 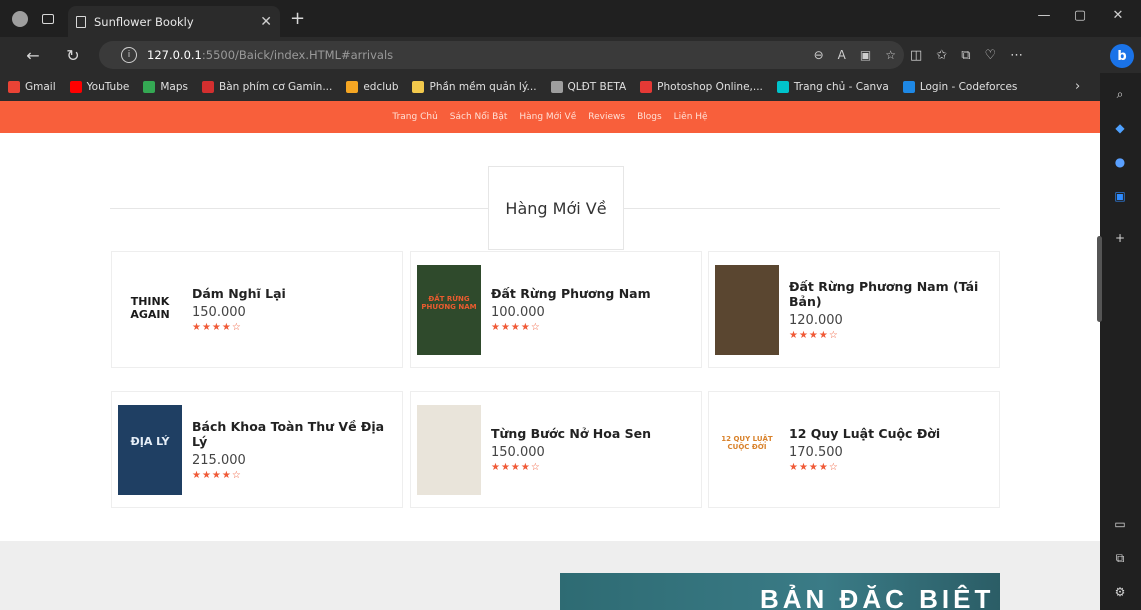 I want to click on profile-icon, so click(x=20, y=19).